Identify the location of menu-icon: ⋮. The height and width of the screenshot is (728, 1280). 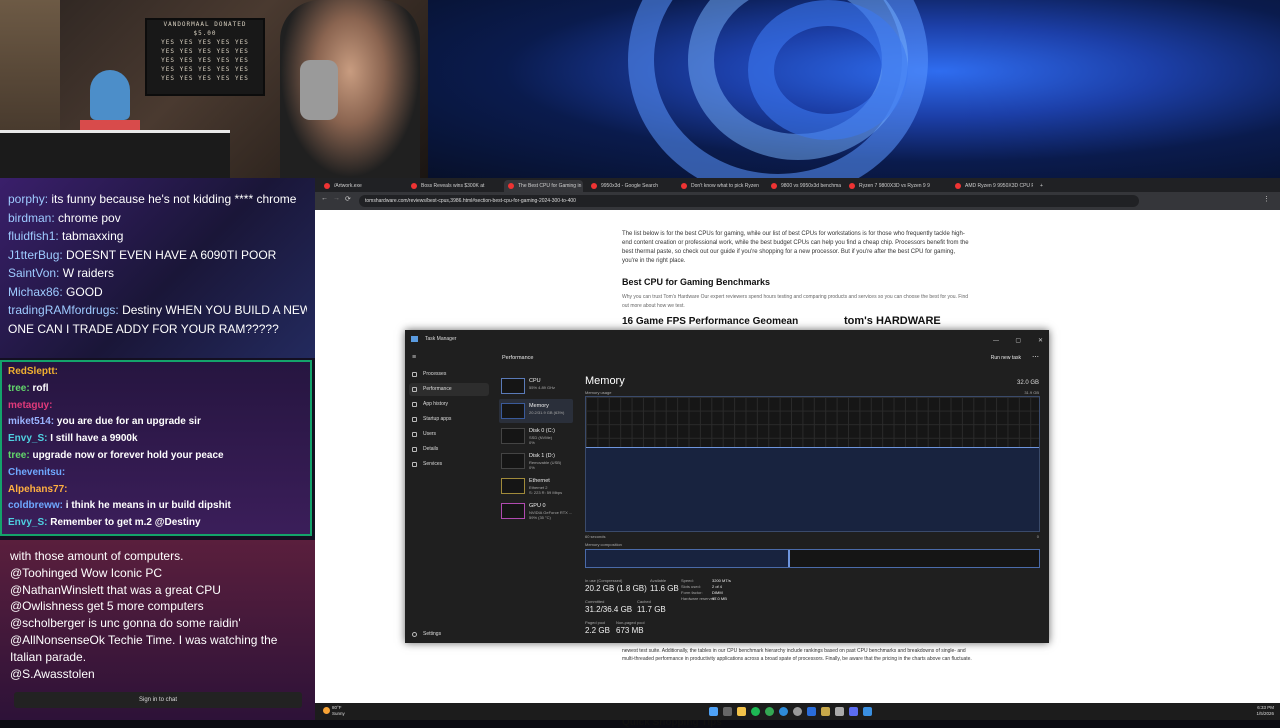
(1266, 199).